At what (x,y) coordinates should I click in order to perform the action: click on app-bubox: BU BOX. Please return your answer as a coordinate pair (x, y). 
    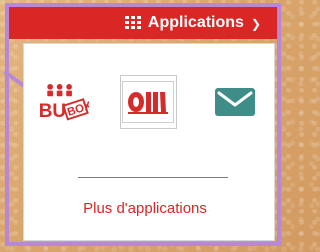
    Looking at the image, I should click on (61, 102).